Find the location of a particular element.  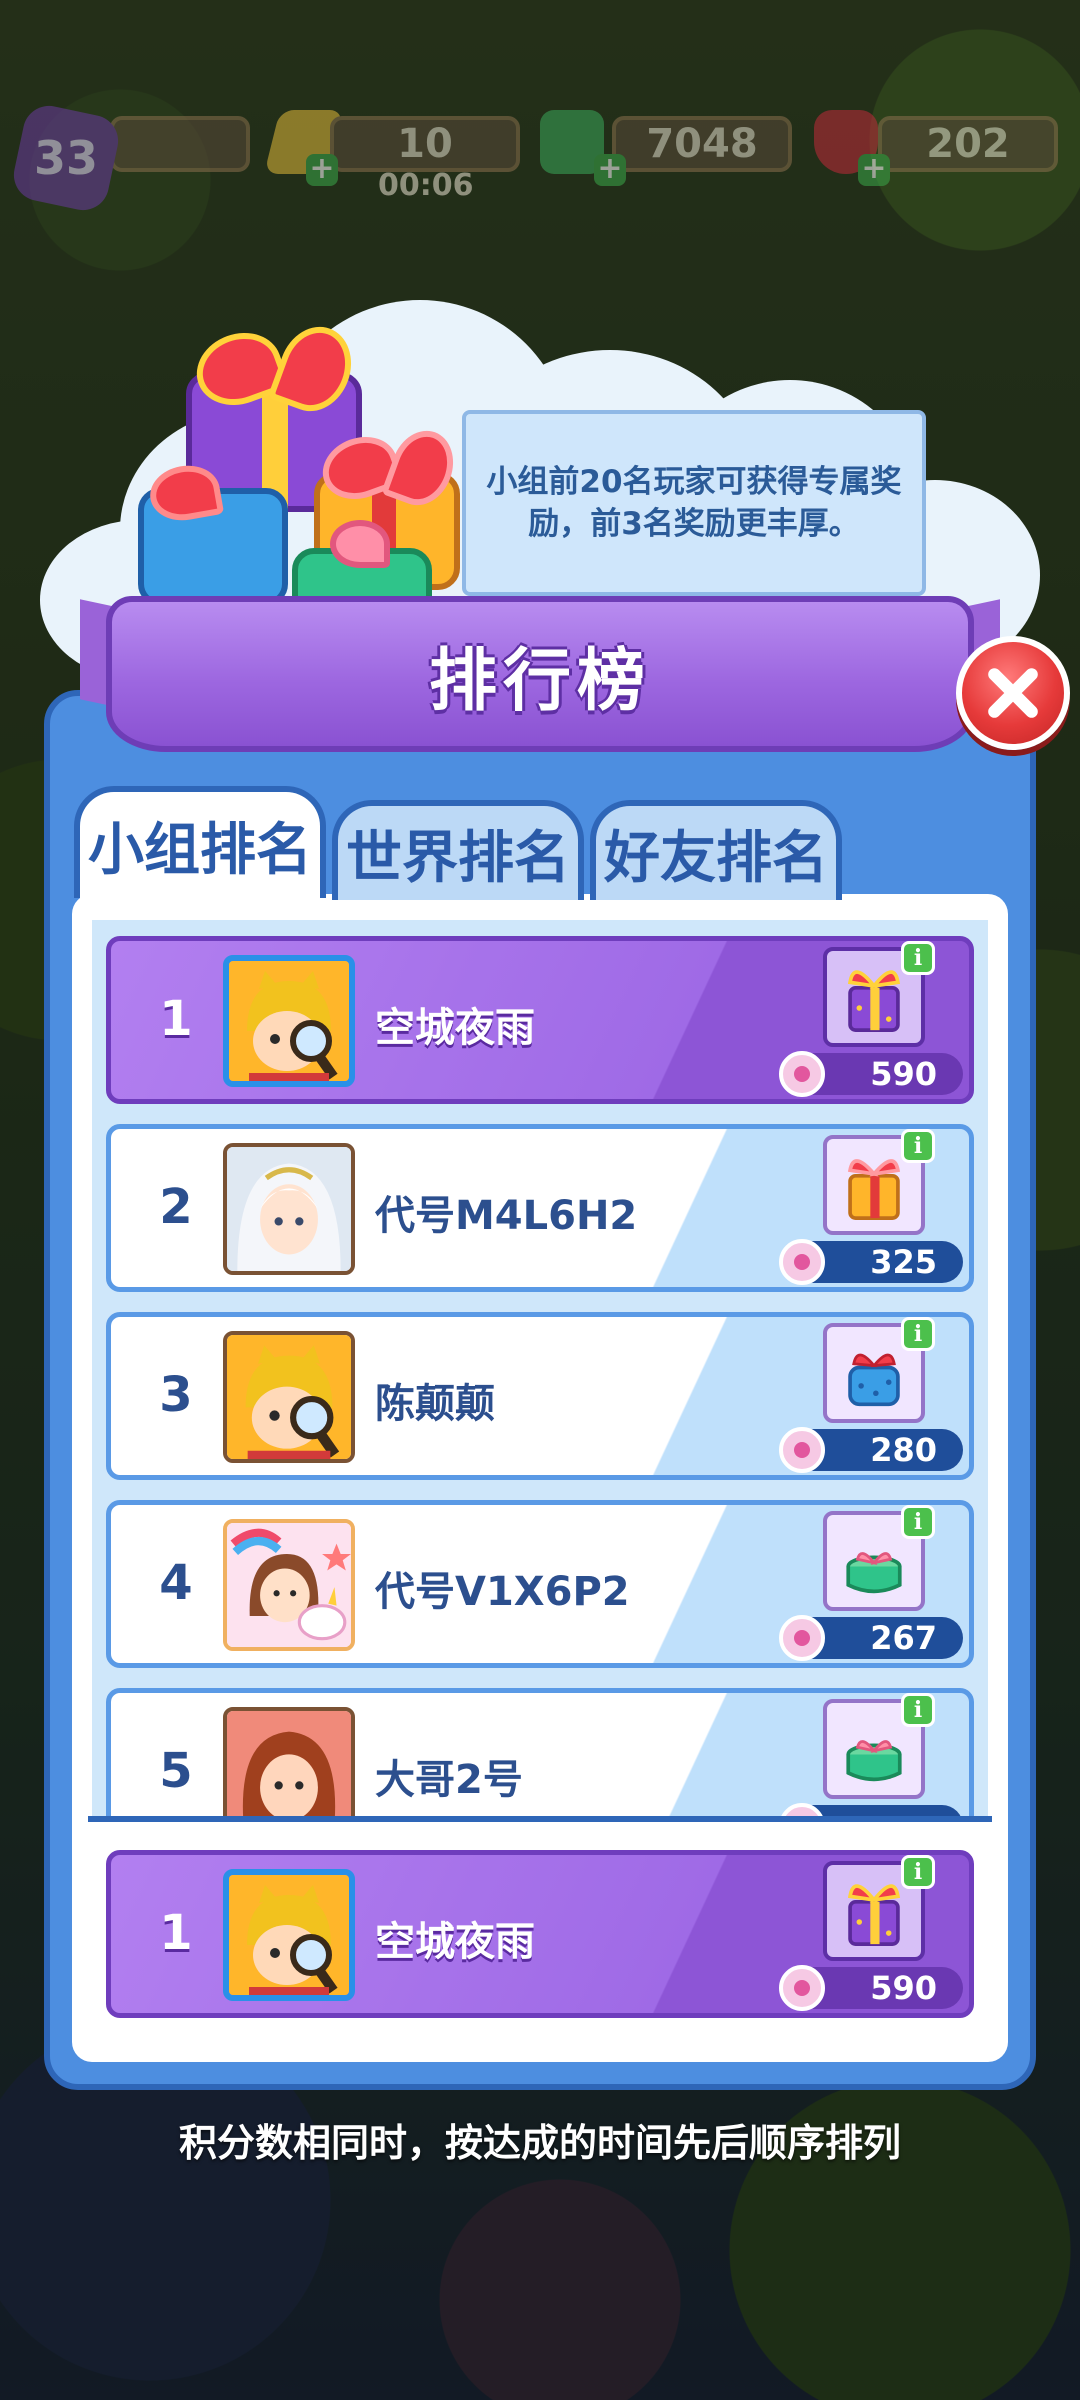

score-bar: 267 is located at coordinates (871, 1638).